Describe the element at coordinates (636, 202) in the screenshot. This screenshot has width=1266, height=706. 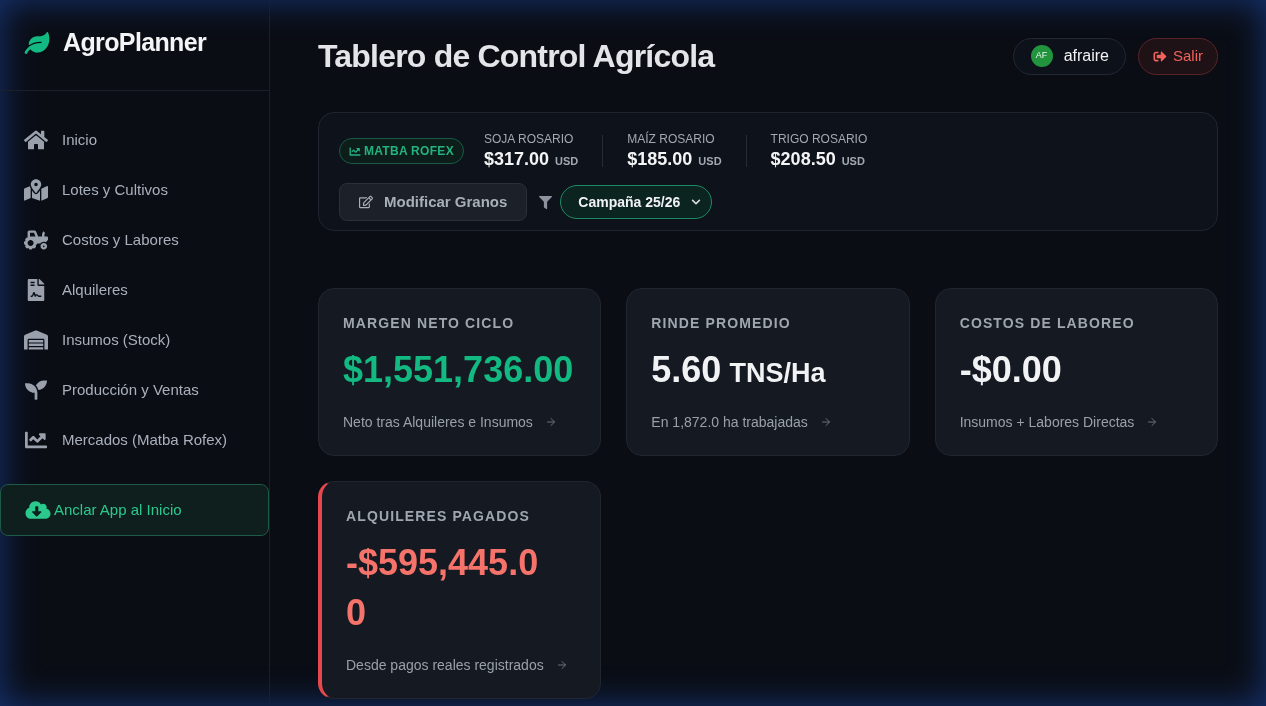
I see `campaign-select: Campaña 25/26` at that location.